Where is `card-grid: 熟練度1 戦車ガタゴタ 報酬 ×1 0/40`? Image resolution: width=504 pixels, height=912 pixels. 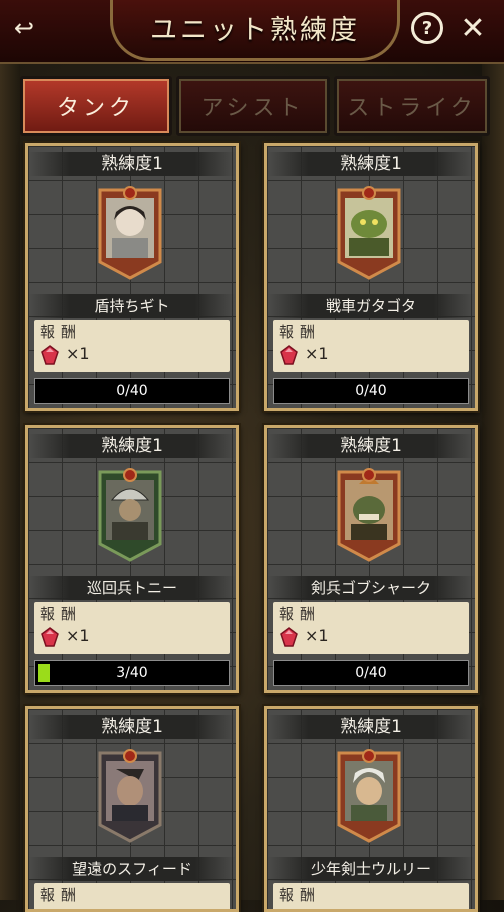
card-grid: 熟練度1 戦車ガタゴタ 報酬 ×1 0/40 is located at coordinates (371, 277).